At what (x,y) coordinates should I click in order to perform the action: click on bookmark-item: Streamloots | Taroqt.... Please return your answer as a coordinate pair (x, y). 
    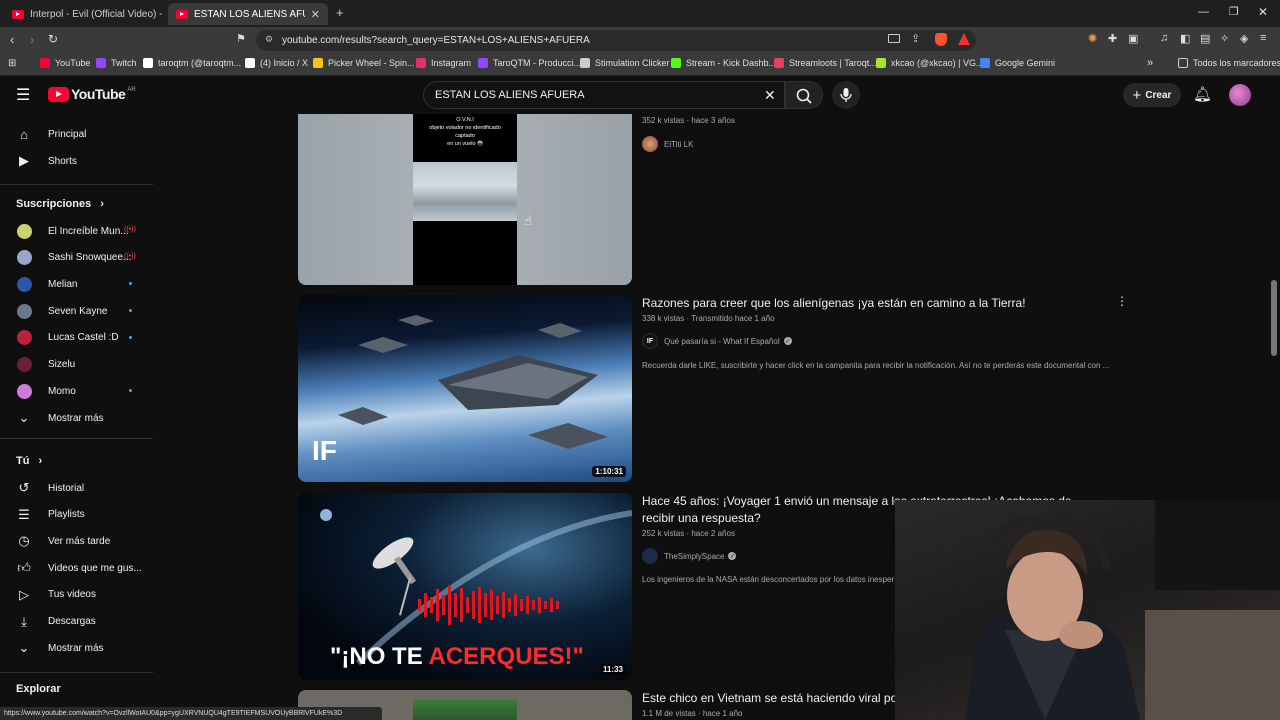
    Looking at the image, I should click on (825, 63).